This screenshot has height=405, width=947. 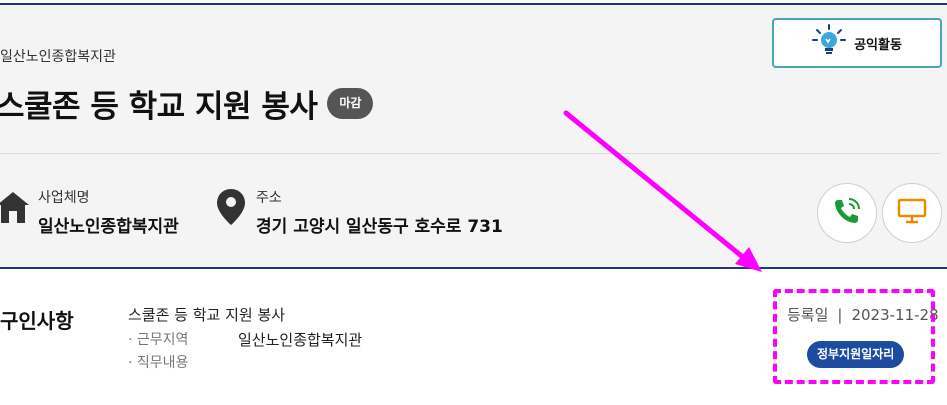 What do you see at coordinates (64, 198) in the screenshot?
I see `company-label: 사업체명` at bounding box center [64, 198].